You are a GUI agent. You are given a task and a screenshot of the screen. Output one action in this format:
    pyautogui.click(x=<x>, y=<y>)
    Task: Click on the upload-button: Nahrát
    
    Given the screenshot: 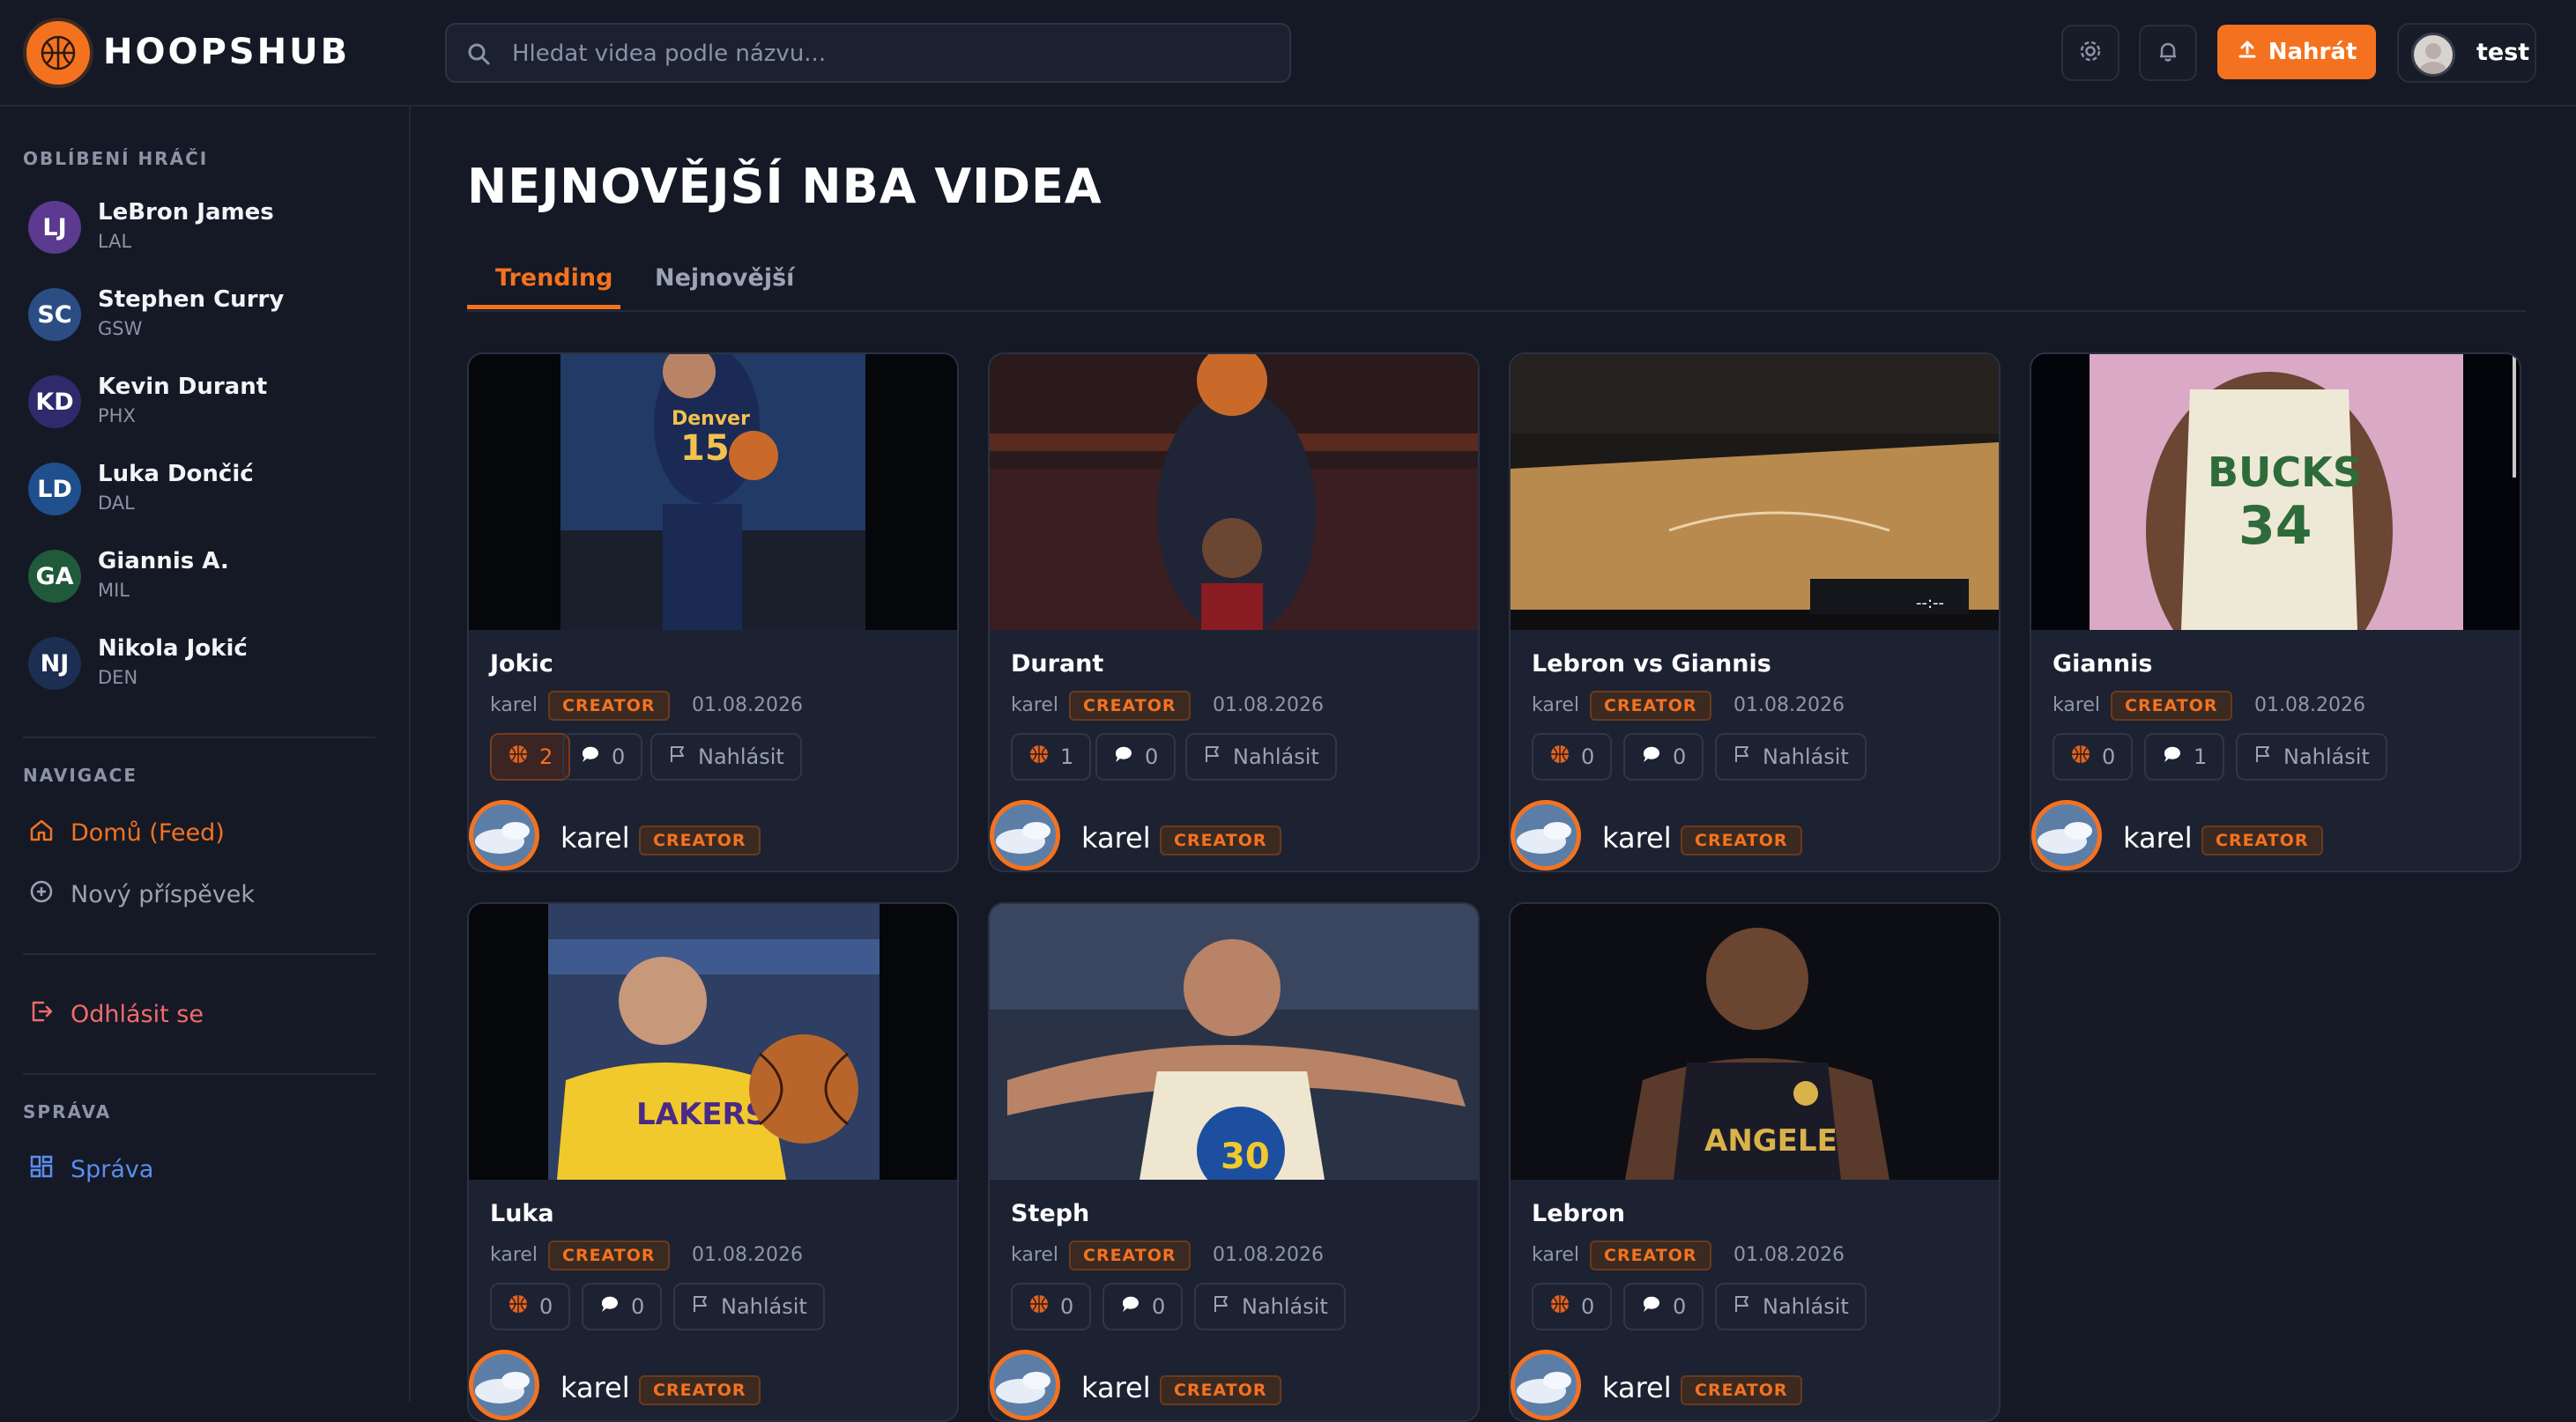 What is the action you would take?
    pyautogui.click(x=2296, y=52)
    